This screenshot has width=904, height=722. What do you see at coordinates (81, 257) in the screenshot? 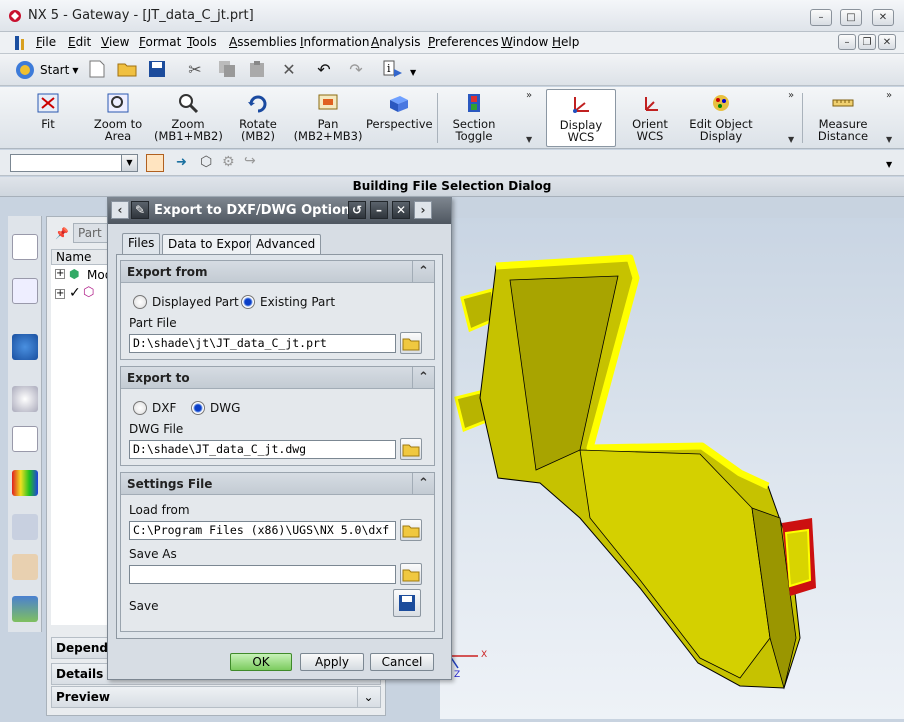
I see `name-column-header: Name` at bounding box center [81, 257].